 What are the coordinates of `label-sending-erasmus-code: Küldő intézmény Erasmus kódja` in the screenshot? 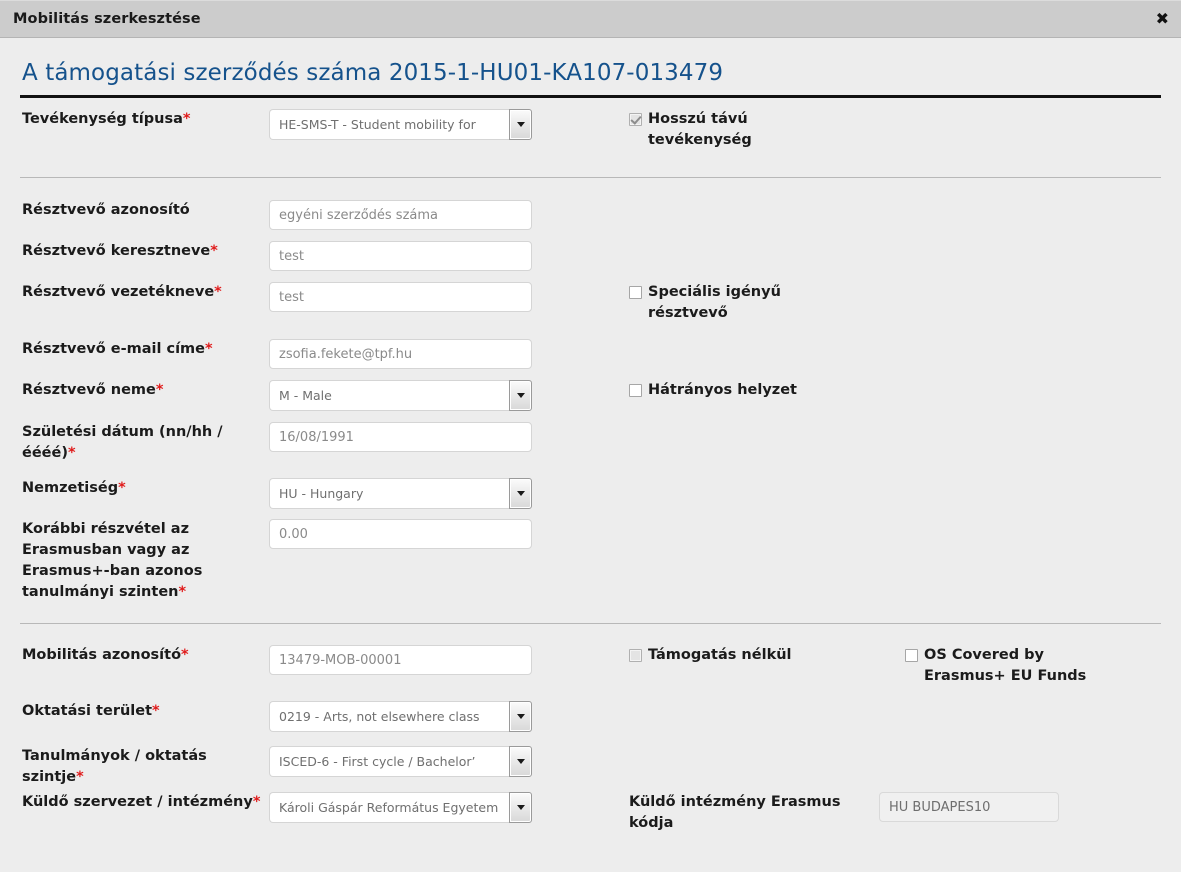 It's located at (735, 812).